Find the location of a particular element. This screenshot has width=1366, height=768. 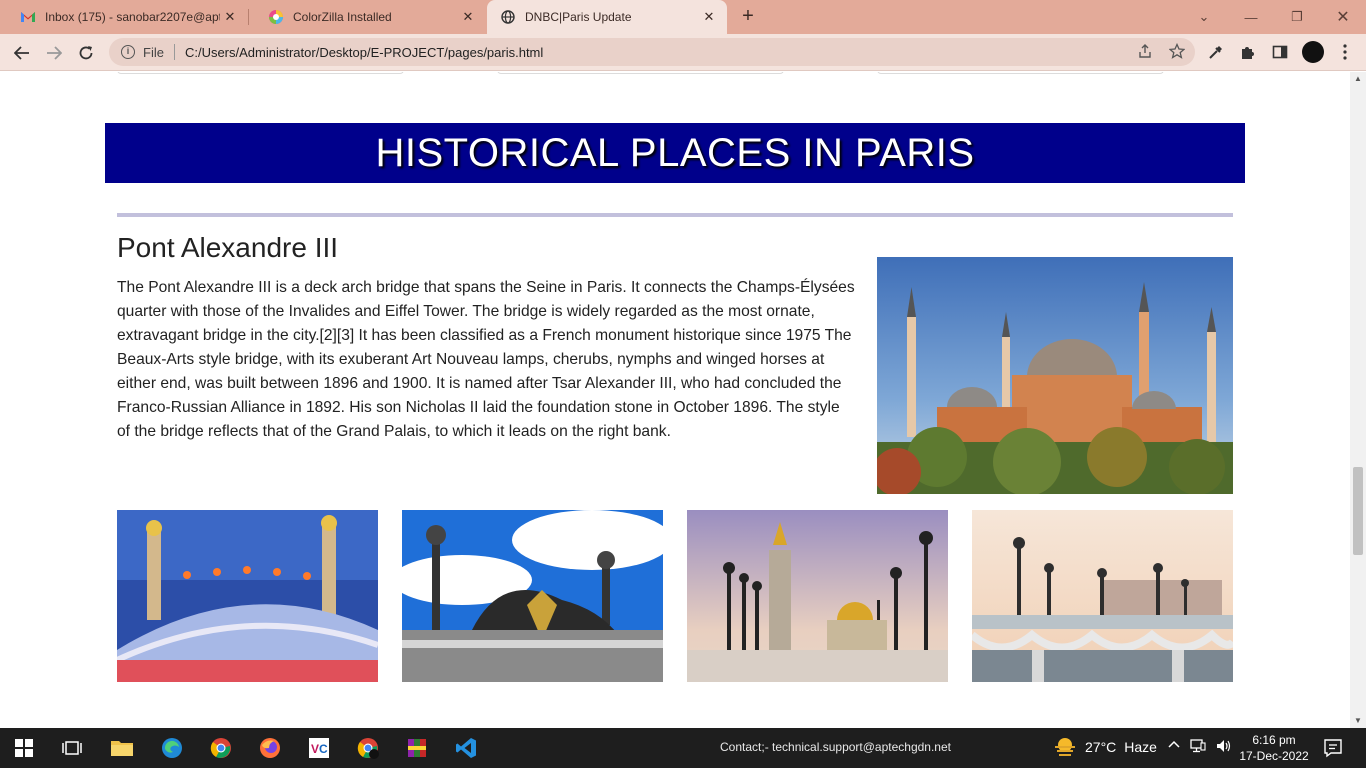

svg-text: V is located at coordinates (315, 749).